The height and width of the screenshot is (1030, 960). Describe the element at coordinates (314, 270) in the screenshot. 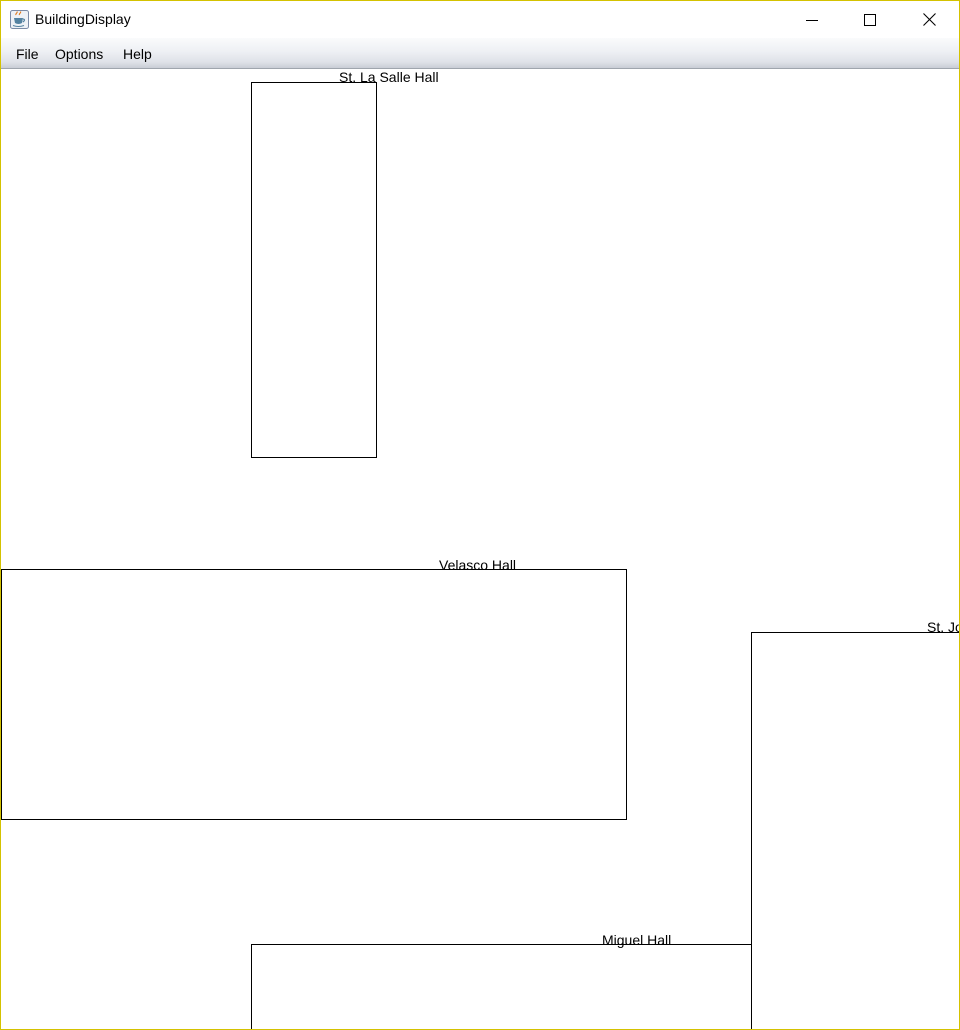

I see `building-outline-st-la-salle-hall` at that location.